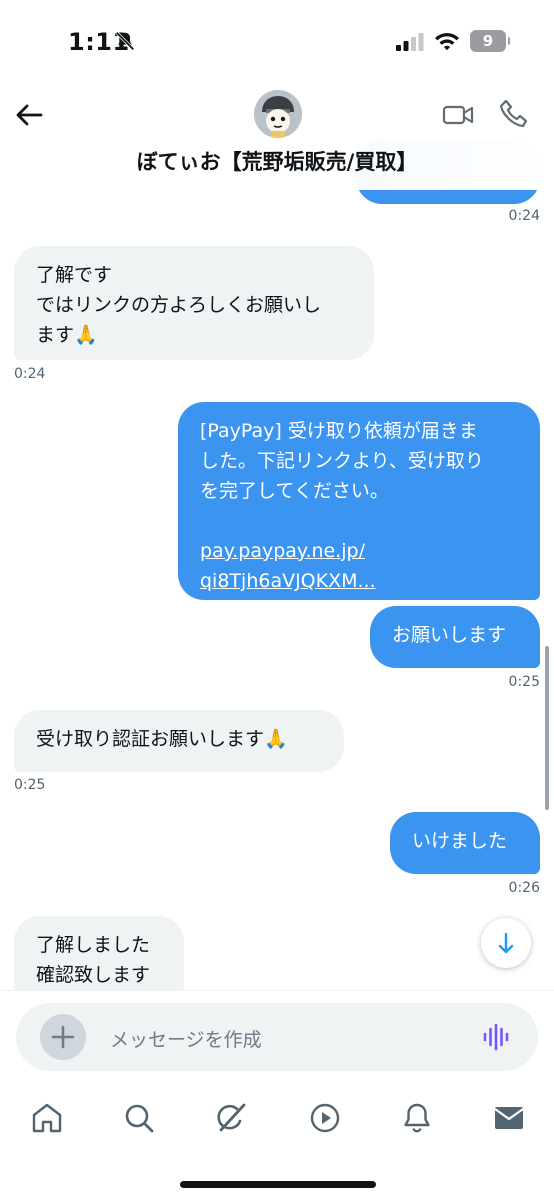 The image size is (554, 1200). I want to click on home-indicator, so click(278, 1184).